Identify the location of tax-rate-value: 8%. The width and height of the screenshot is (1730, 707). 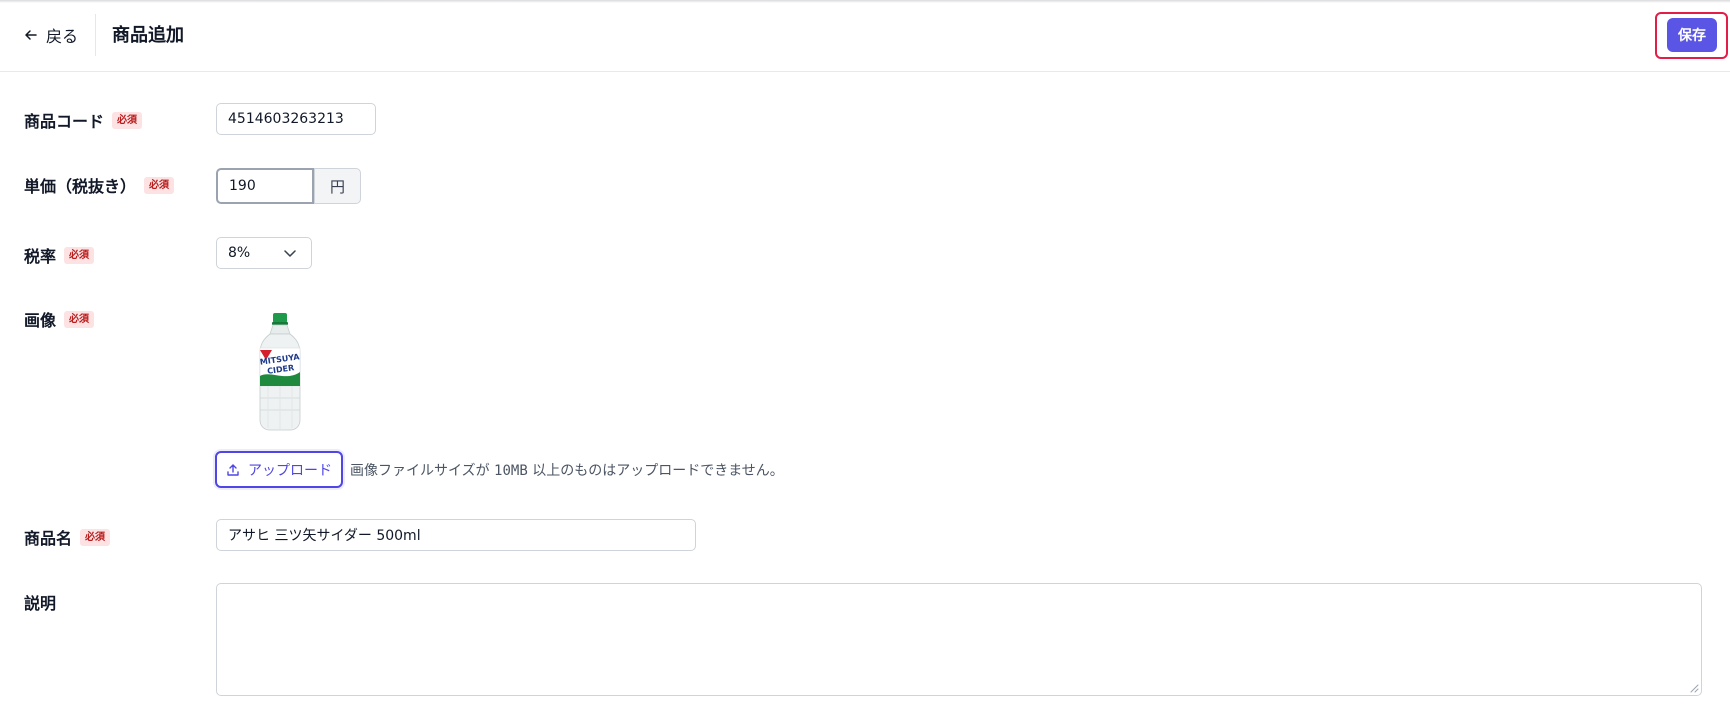
(239, 253).